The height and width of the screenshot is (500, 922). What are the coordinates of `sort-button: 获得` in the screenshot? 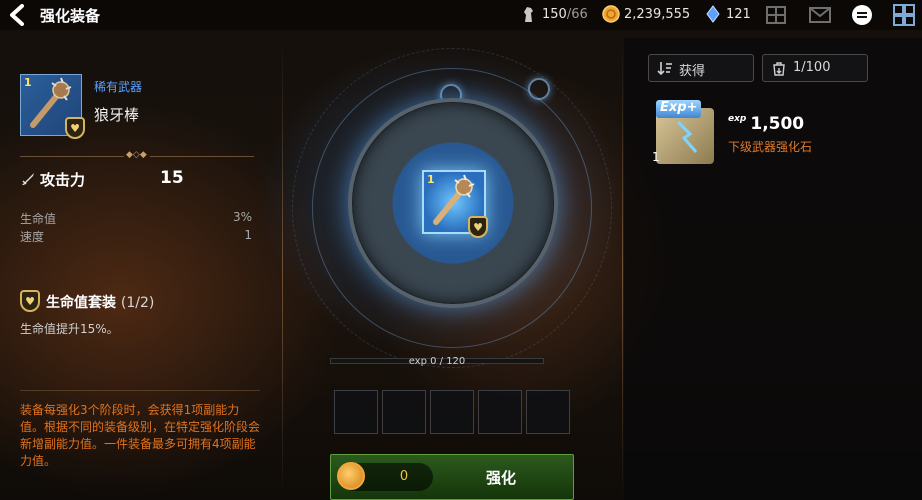 It's located at (701, 68).